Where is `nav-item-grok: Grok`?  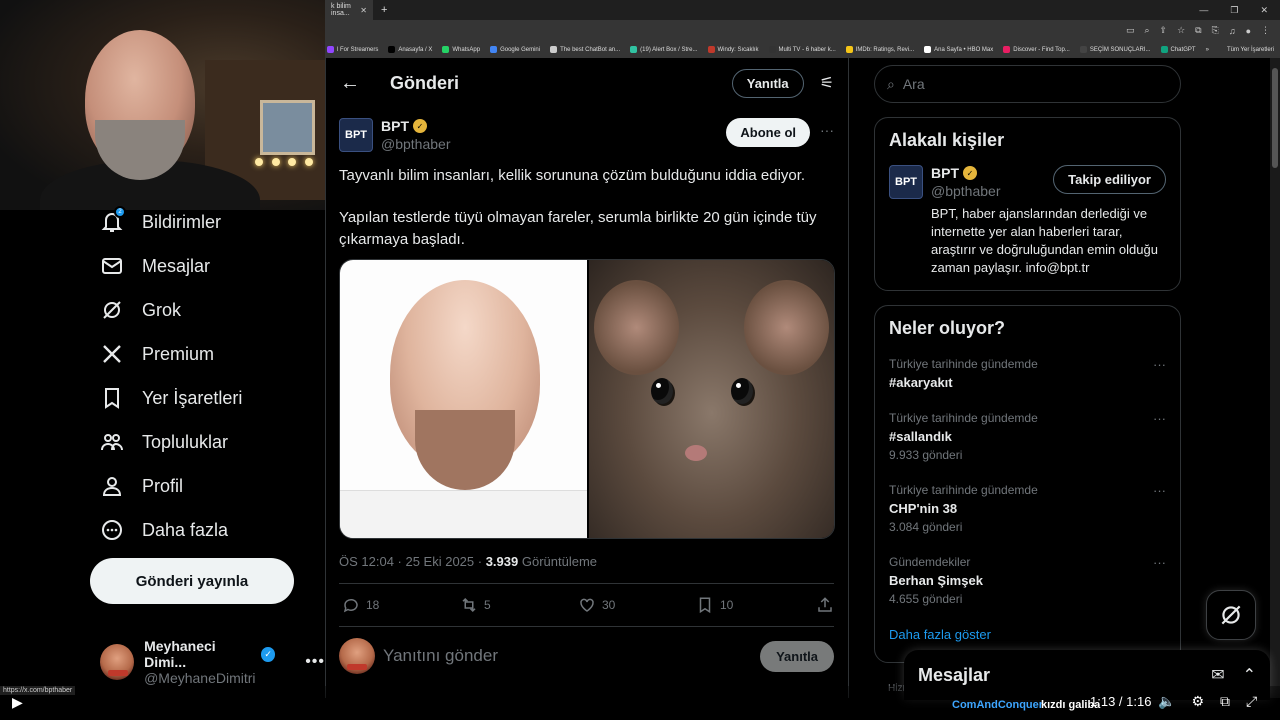 nav-item-grok: Grok is located at coordinates (140, 310).